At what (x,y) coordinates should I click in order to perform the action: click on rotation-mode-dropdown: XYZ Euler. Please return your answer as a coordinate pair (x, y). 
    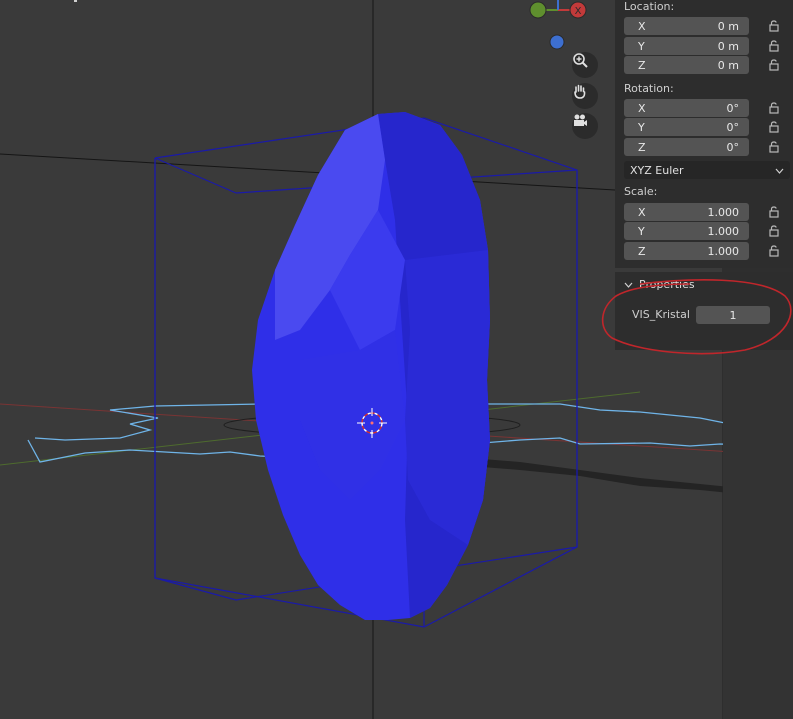
    Looking at the image, I should click on (707, 170).